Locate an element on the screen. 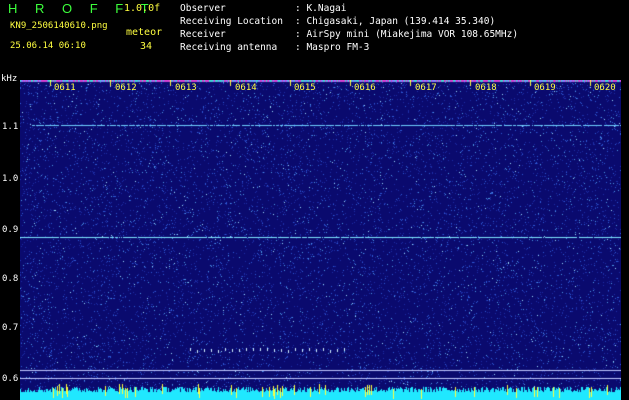  y-label-1-1: 1.1 is located at coordinates (10, 127).